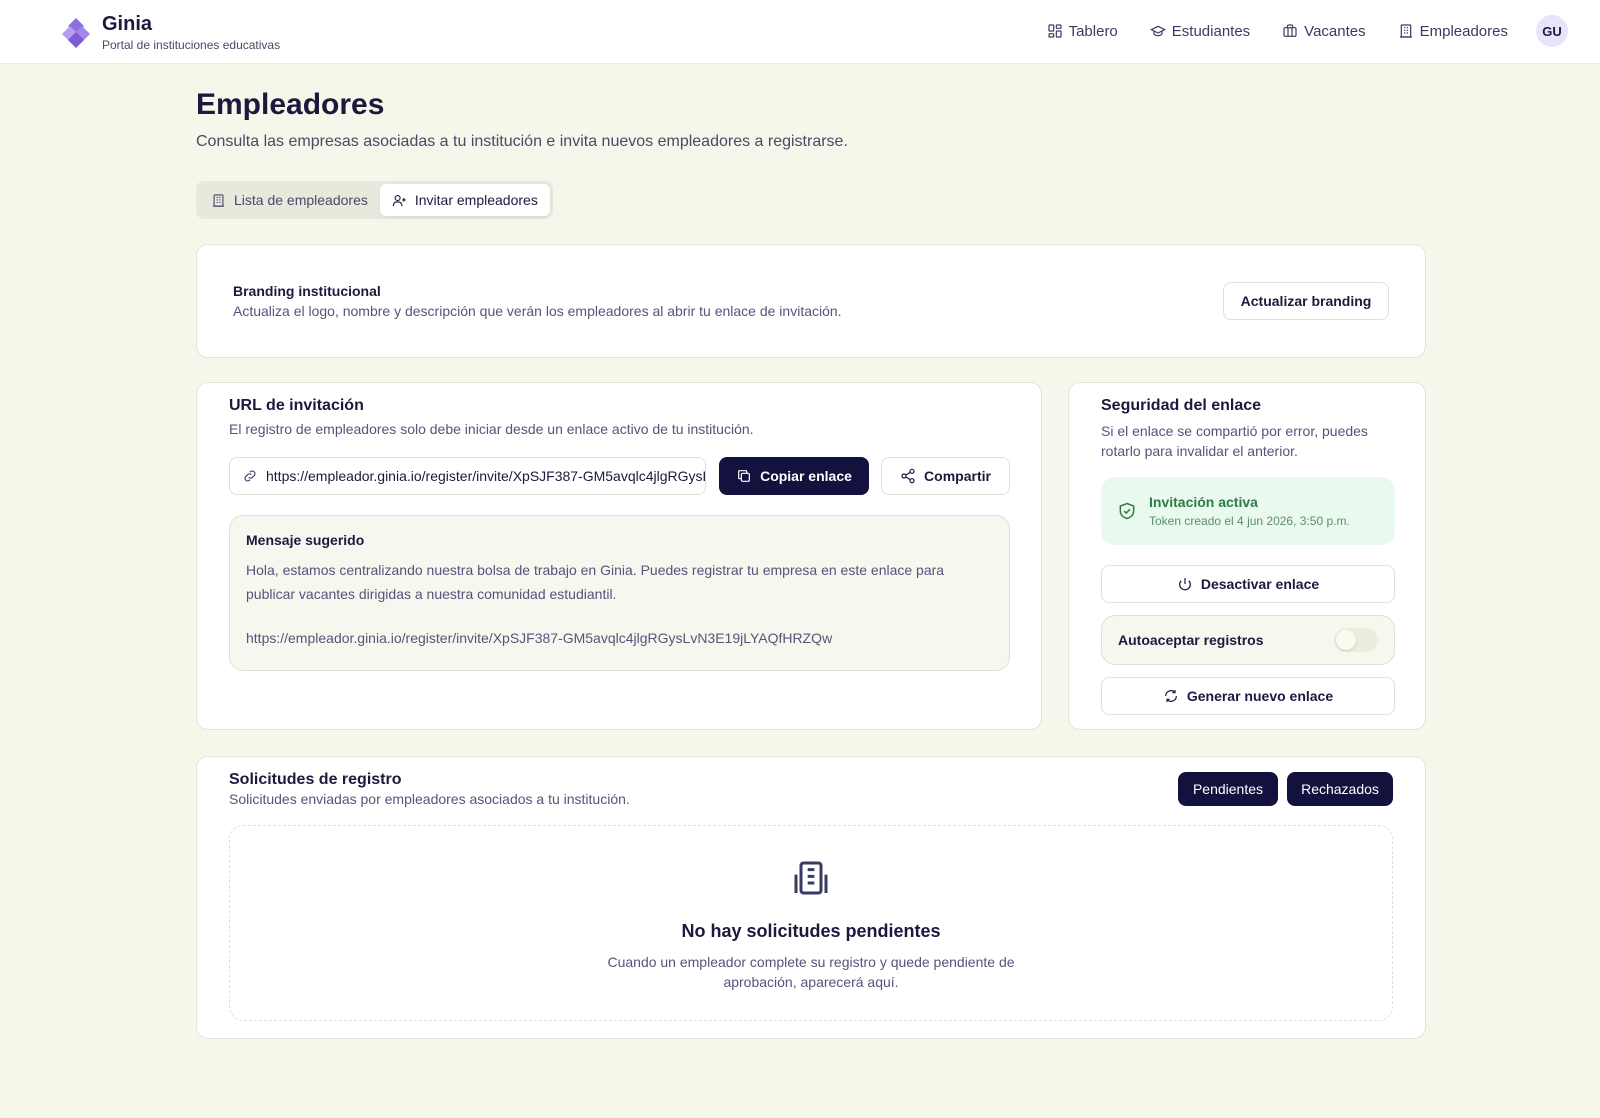  Describe the element at coordinates (301, 200) in the screenshot. I see `tab-label: Lista de empleadores` at that location.